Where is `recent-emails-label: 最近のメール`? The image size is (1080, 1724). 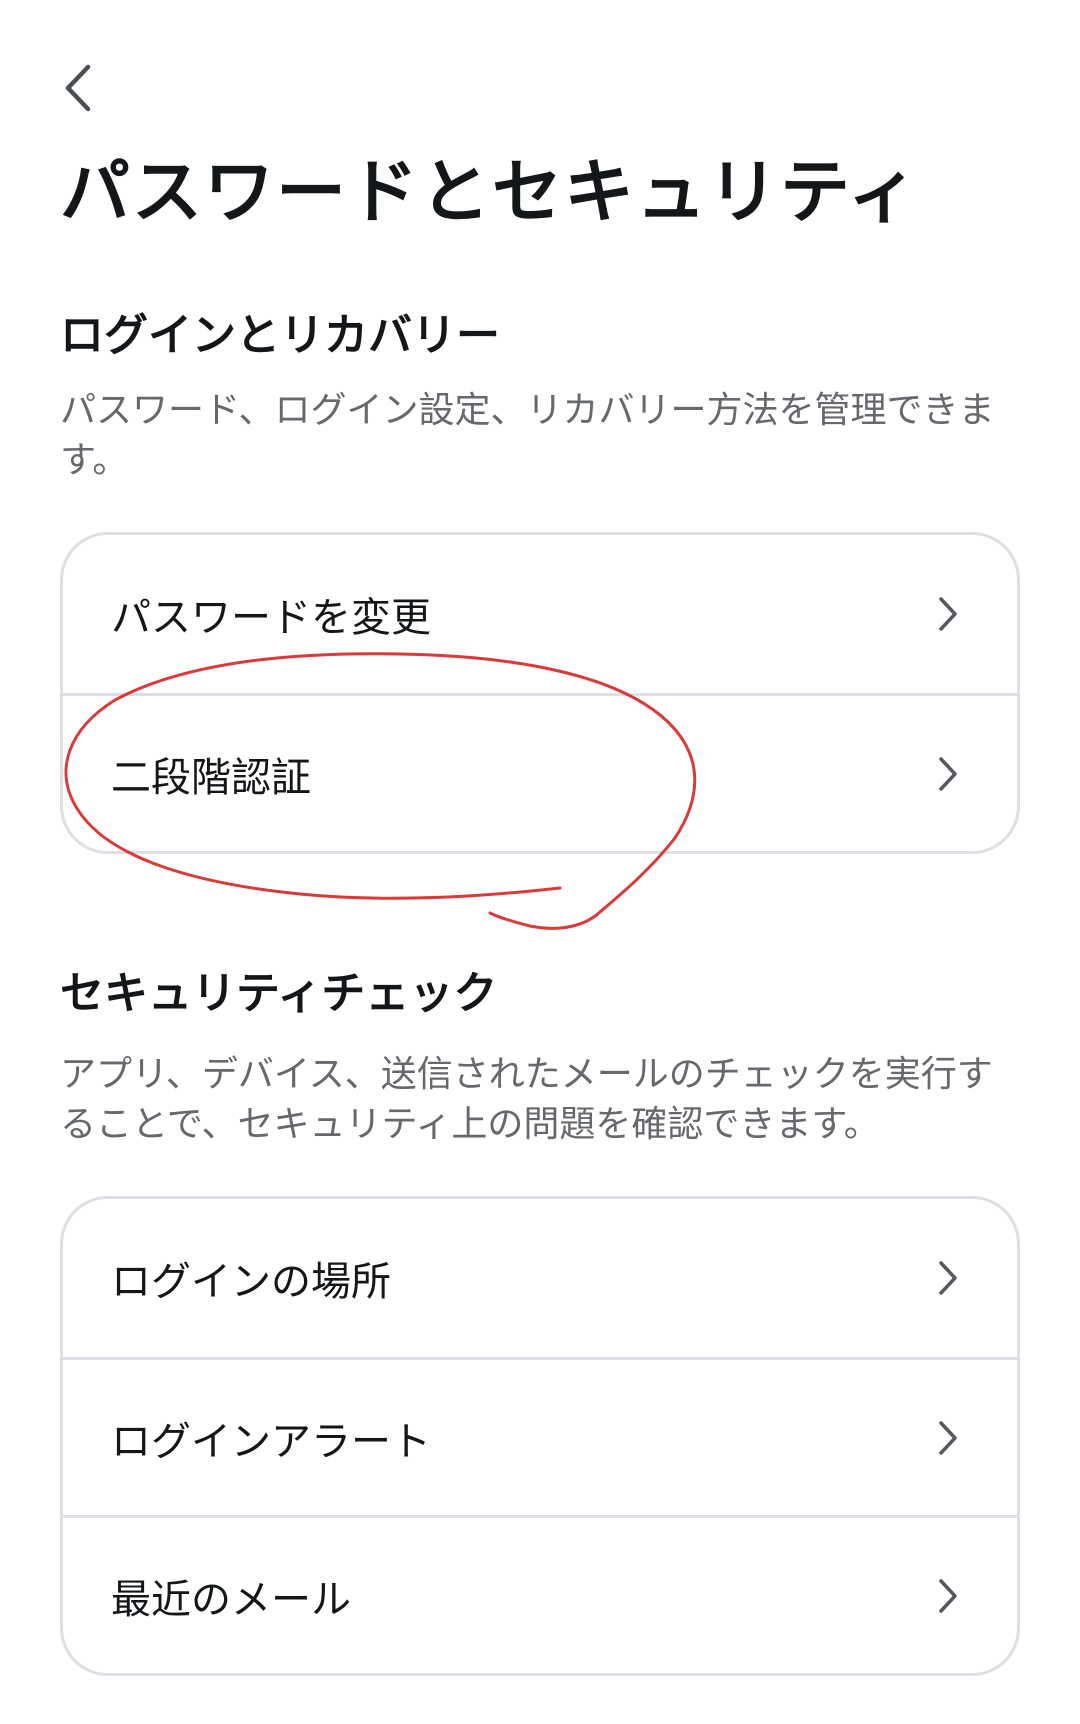 recent-emails-label: 最近のメール is located at coordinates (231, 1599).